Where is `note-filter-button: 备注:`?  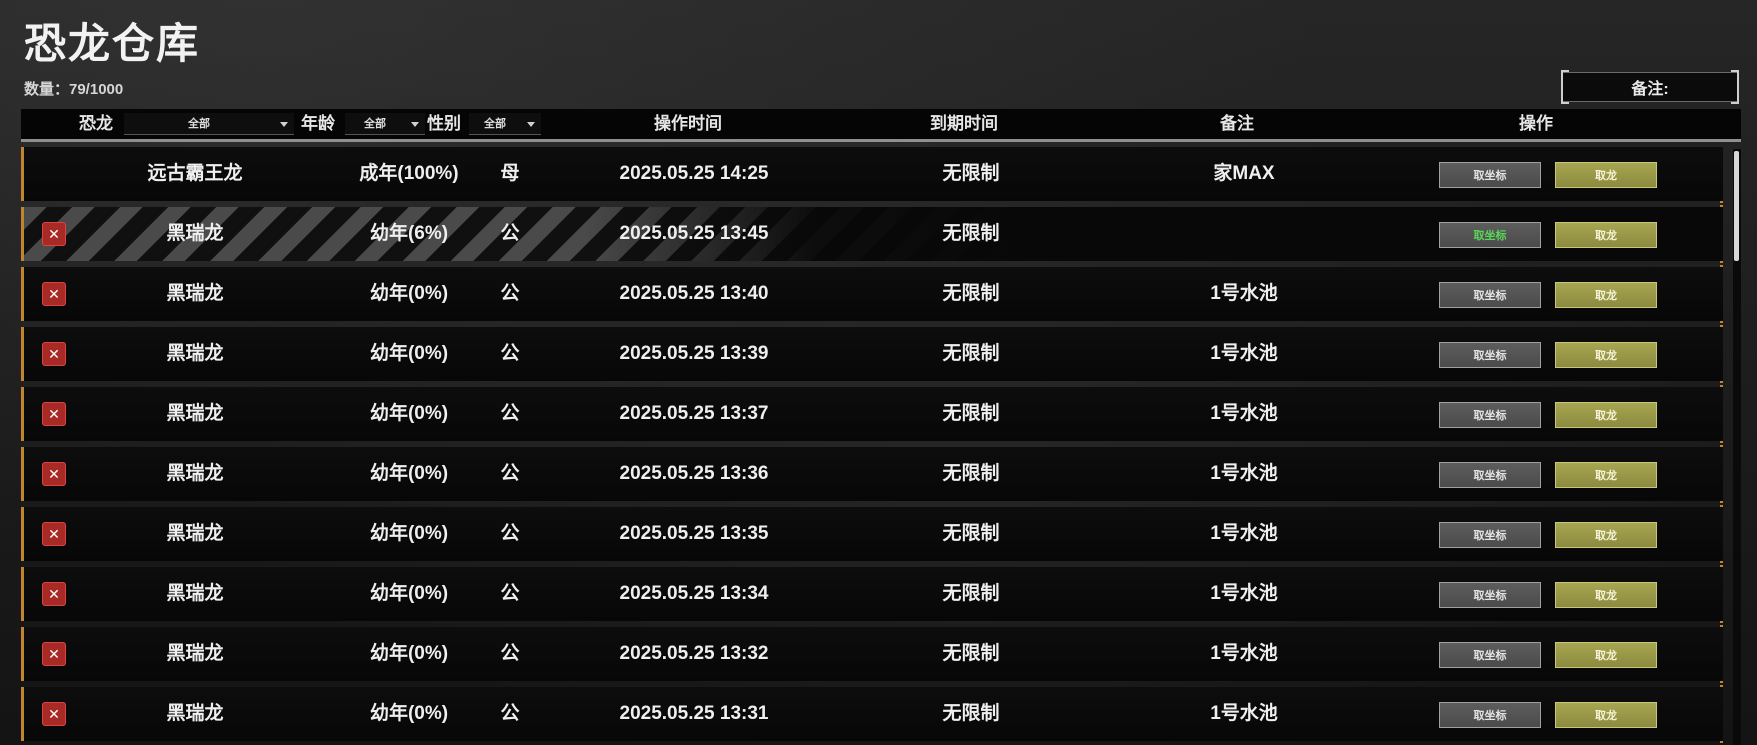 note-filter-button: 备注: is located at coordinates (1650, 87).